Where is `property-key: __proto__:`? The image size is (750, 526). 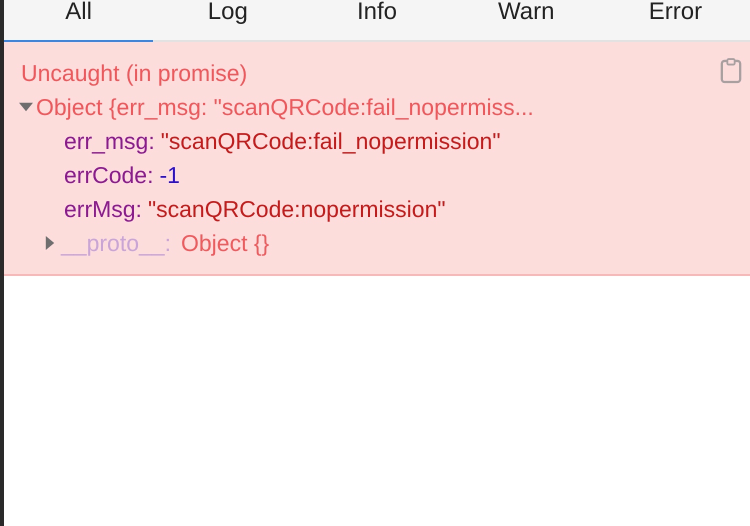
property-key: __proto__: is located at coordinates (116, 243).